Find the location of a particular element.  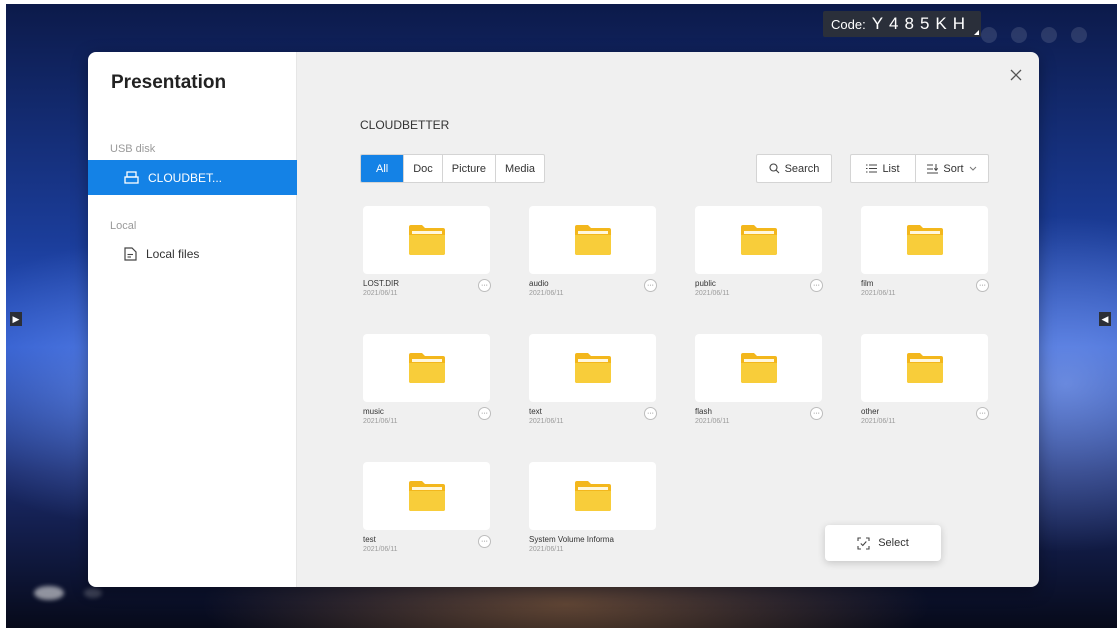

expand-right-sidebar-button: ◀ is located at coordinates (1105, 319).